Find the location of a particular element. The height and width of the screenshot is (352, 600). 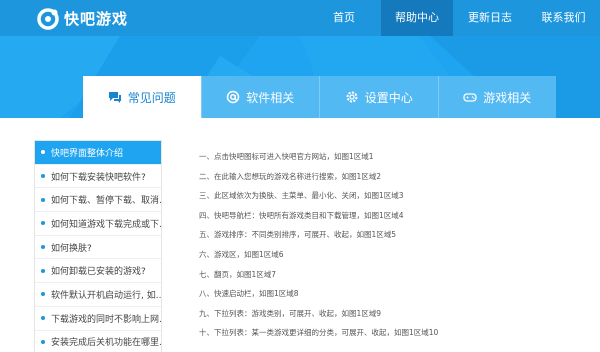

sidebar-item-label: 如何卸载已安装的游戏? is located at coordinates (98, 272).